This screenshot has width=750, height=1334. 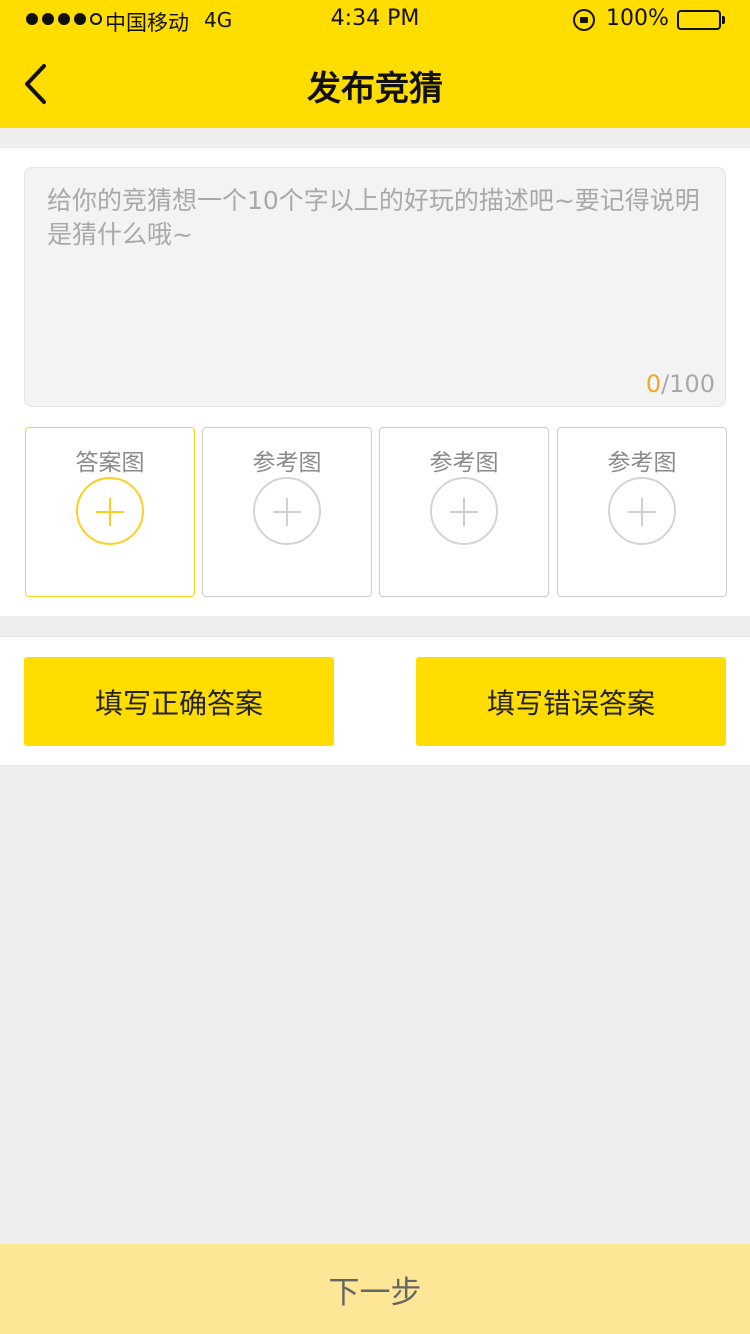 What do you see at coordinates (723, 20) in the screenshot?
I see `battery-tip` at bounding box center [723, 20].